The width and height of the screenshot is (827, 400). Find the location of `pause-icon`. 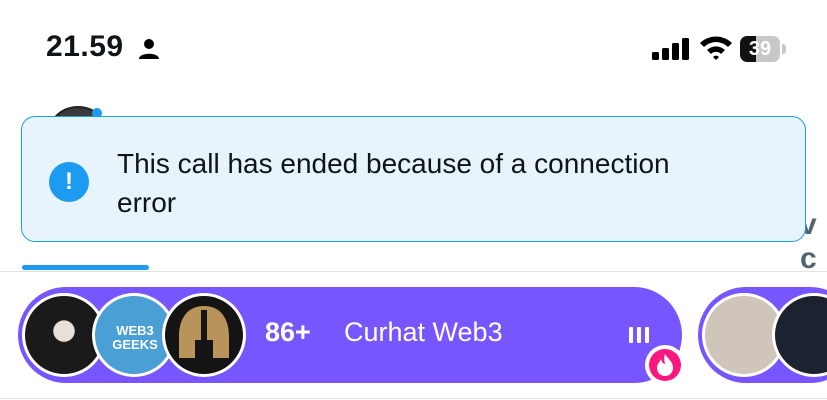

pause-icon is located at coordinates (639, 335).